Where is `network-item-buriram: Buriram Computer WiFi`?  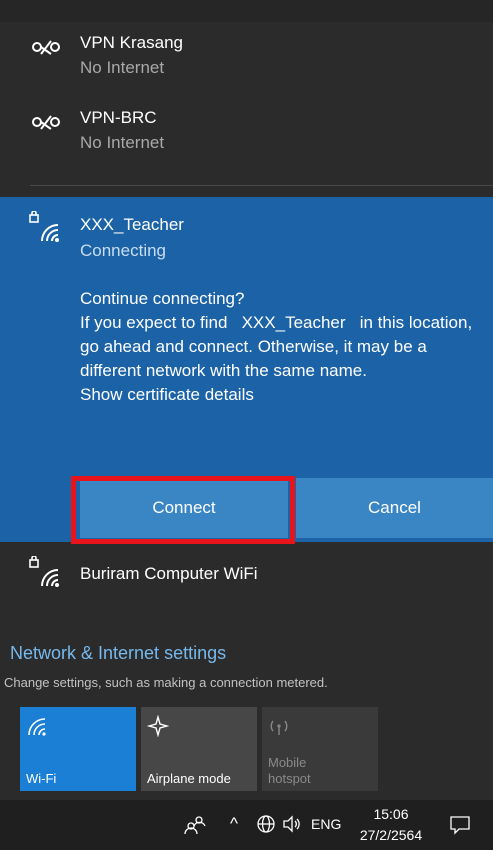 network-item-buriram: Buriram Computer WiFi is located at coordinates (246, 576).